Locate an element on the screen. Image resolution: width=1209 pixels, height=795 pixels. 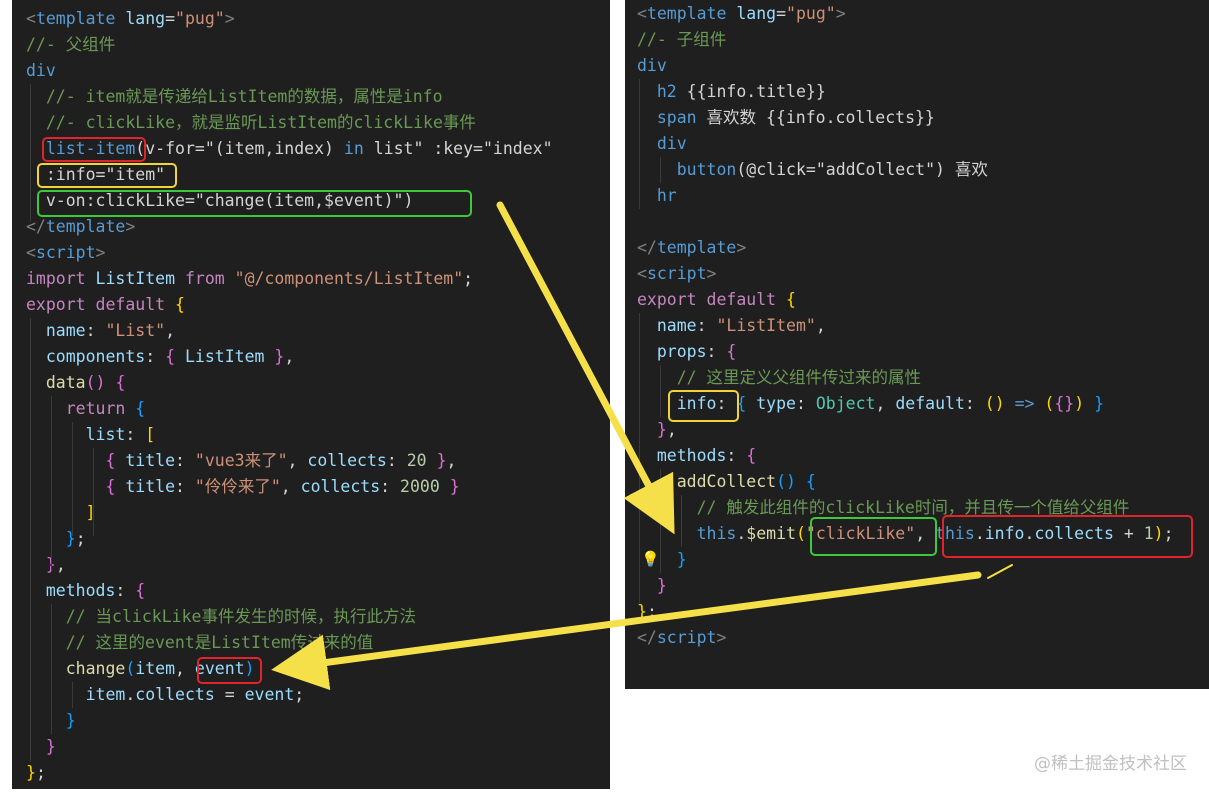
watermark: @稀土掘金技术社区 is located at coordinates (1110, 764).